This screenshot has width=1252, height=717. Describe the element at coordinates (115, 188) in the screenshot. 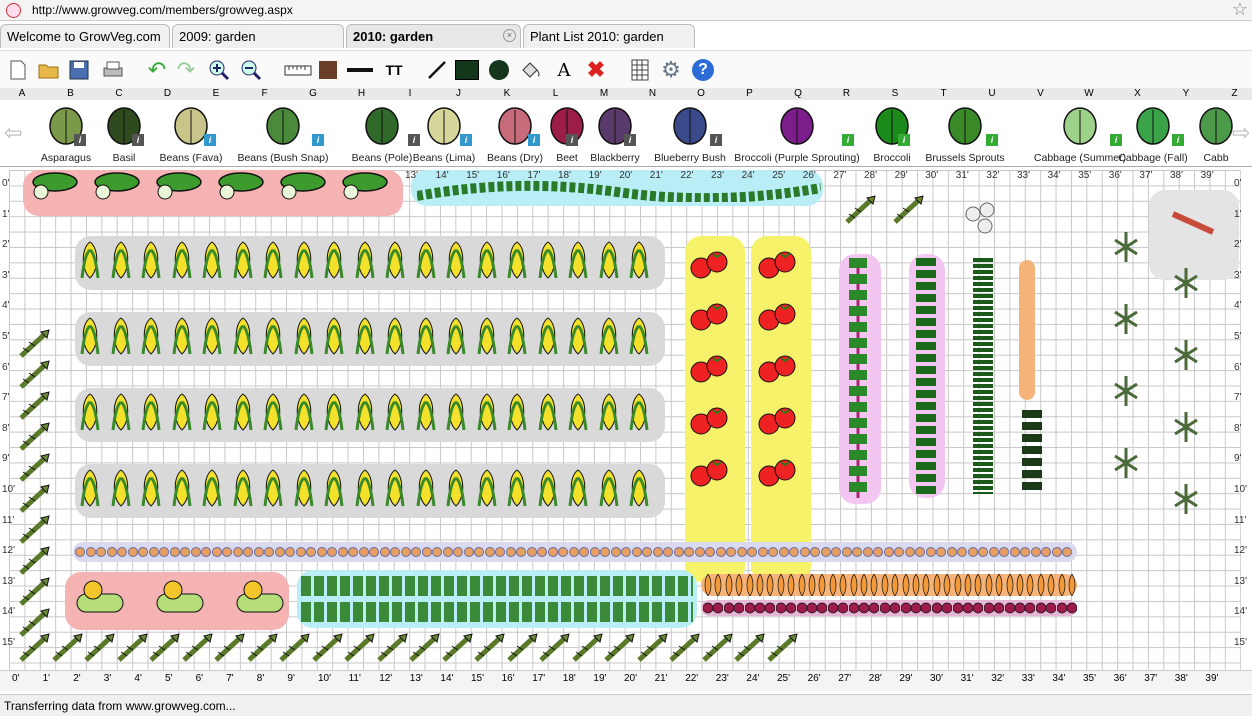

I see `cucumber-plant` at that location.